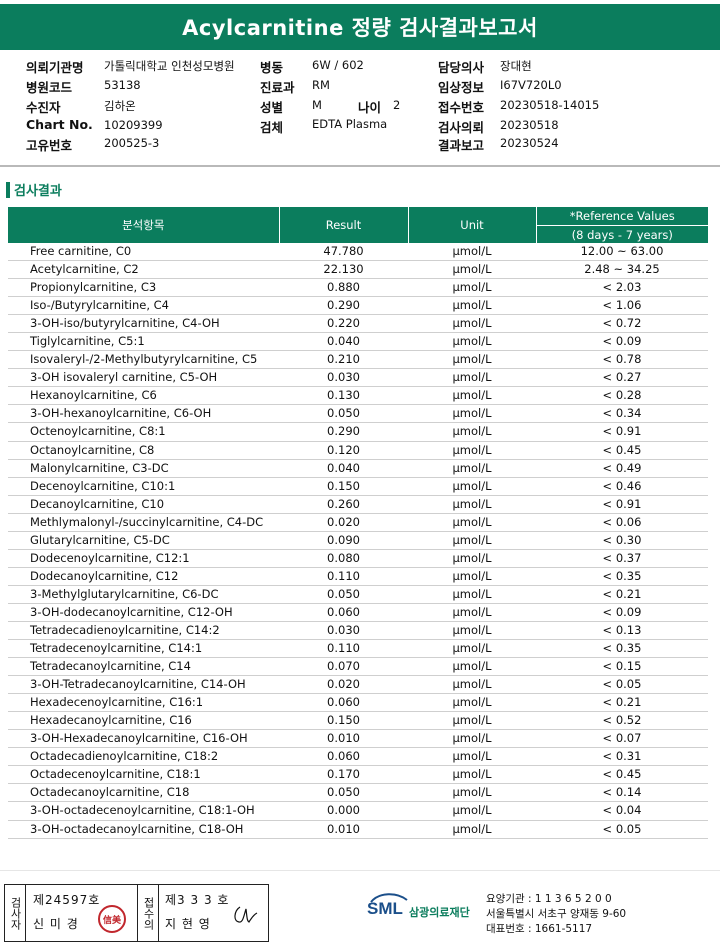 The width and height of the screenshot is (720, 949). I want to click on org-name: 삼광의료재단, so click(439, 912).